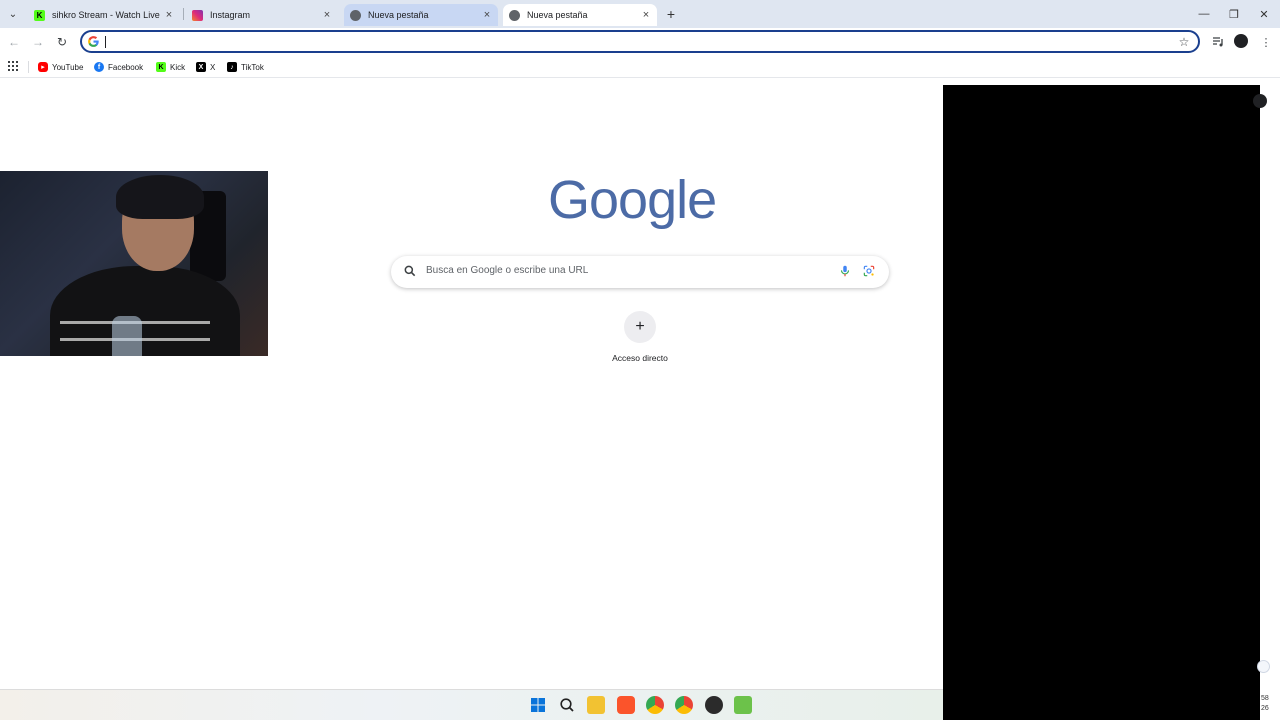 The width and height of the screenshot is (1280, 720). What do you see at coordinates (632, 200) in the screenshot?
I see `google-logo: Google` at bounding box center [632, 200].